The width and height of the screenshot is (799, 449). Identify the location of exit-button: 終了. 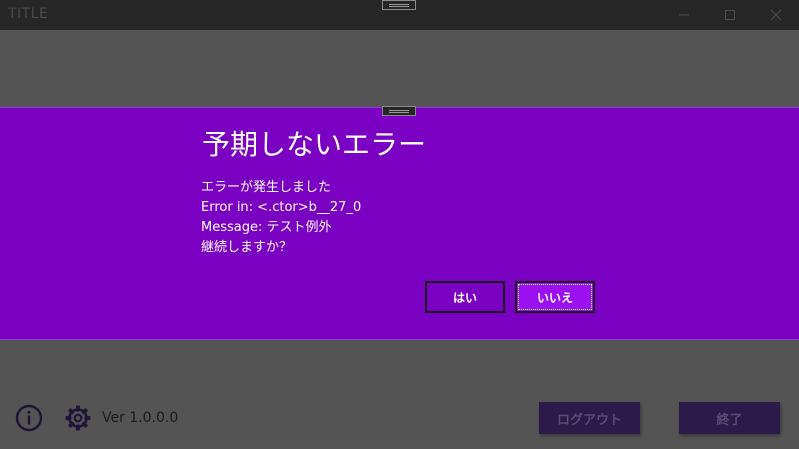
(729, 418).